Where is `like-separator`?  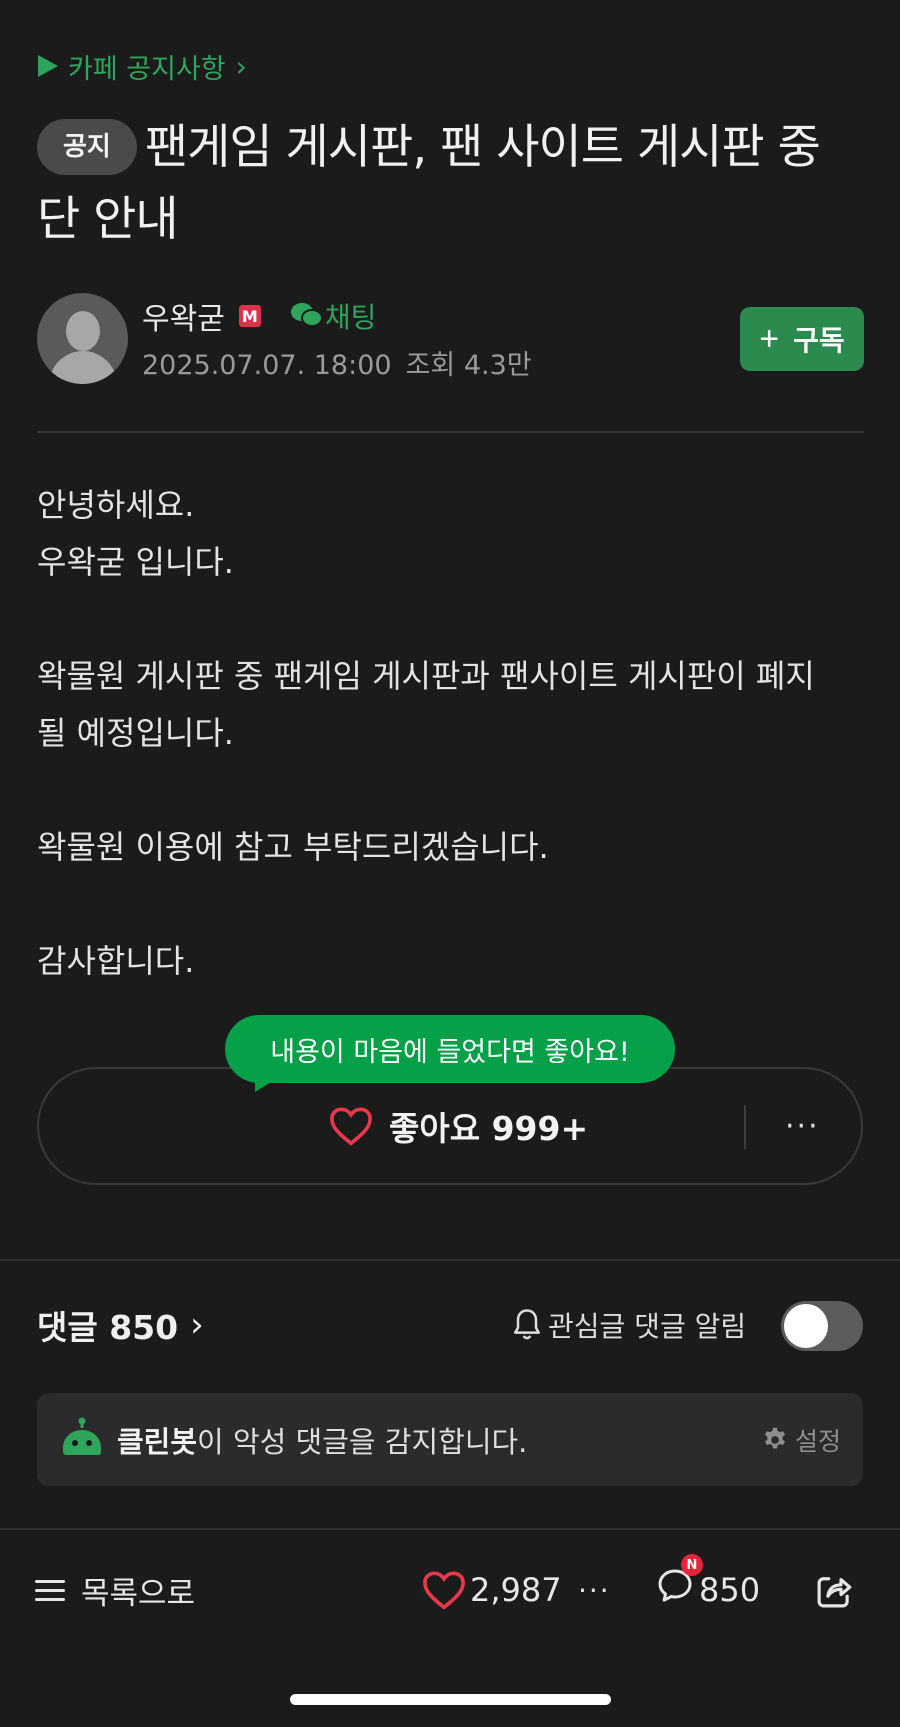
like-separator is located at coordinates (745, 1127).